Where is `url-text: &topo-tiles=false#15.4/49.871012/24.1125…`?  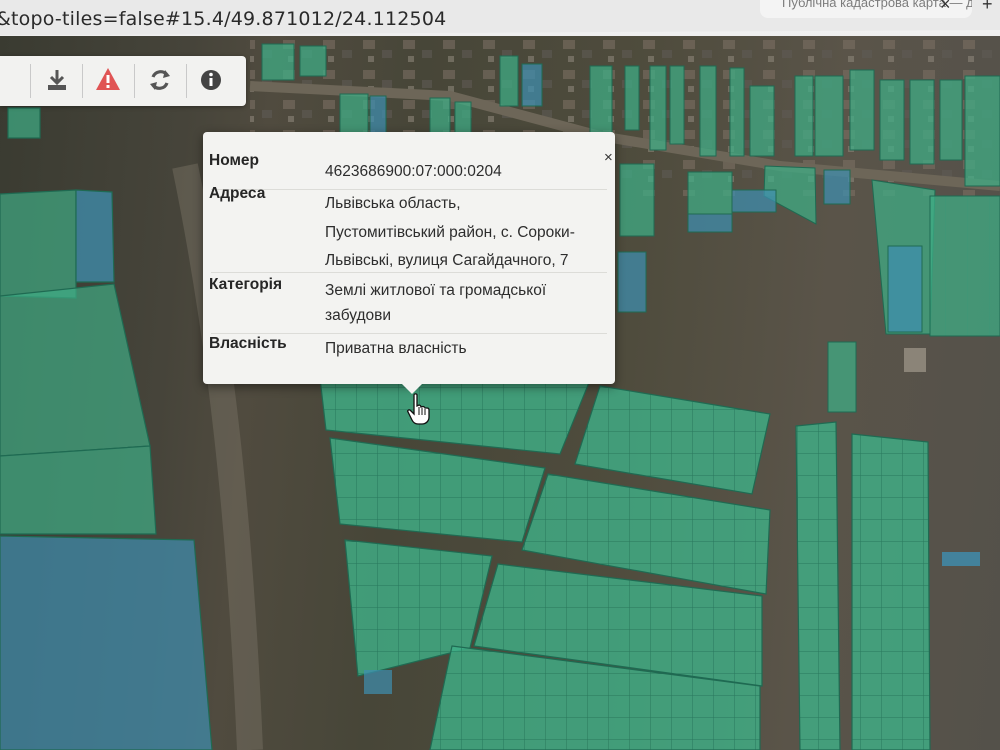 url-text: &topo-tiles=false#15.4/49.871012/24.1125… is located at coordinates (223, 19).